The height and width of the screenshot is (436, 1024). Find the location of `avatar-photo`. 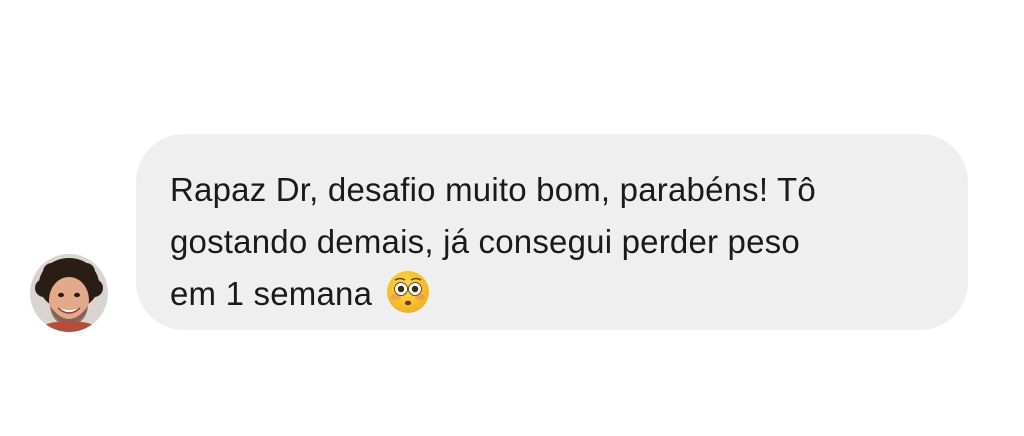

avatar-photo is located at coordinates (69, 293).